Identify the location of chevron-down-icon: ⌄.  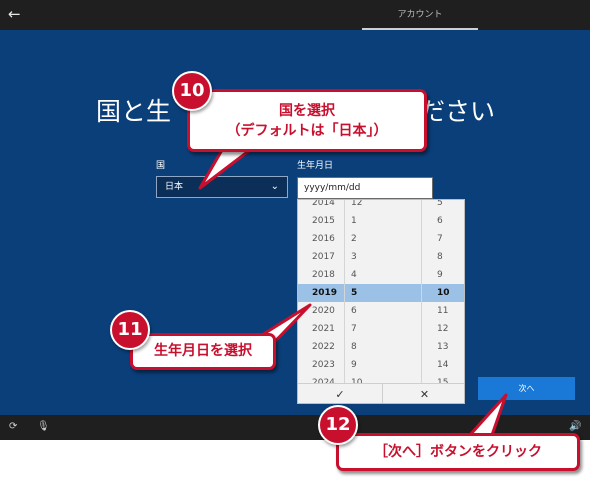
(274, 186).